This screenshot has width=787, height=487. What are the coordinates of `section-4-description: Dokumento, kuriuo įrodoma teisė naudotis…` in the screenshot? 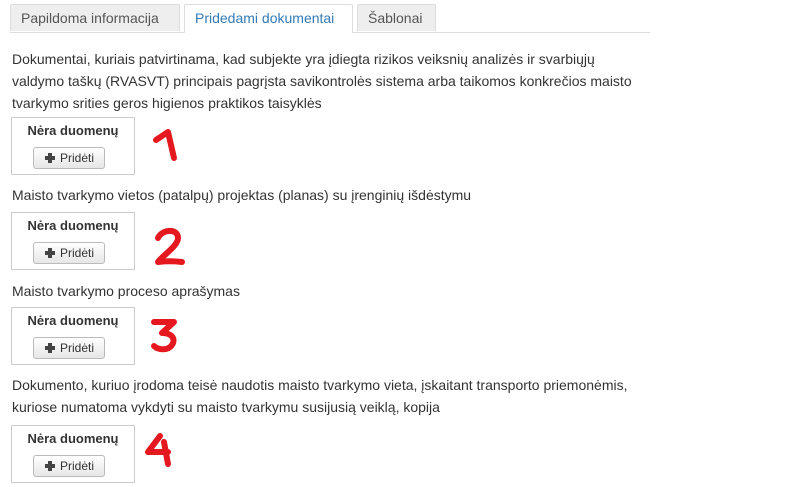 It's located at (320, 396).